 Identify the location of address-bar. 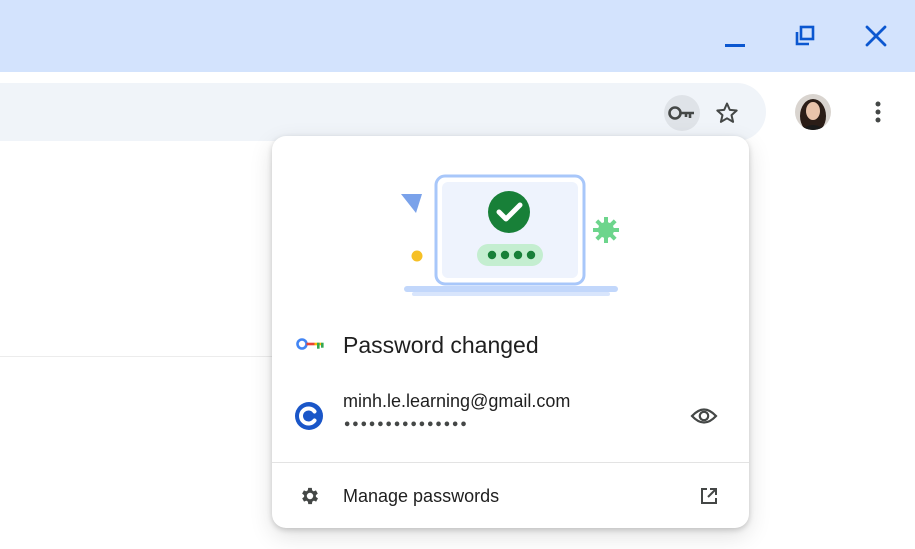
(383, 112).